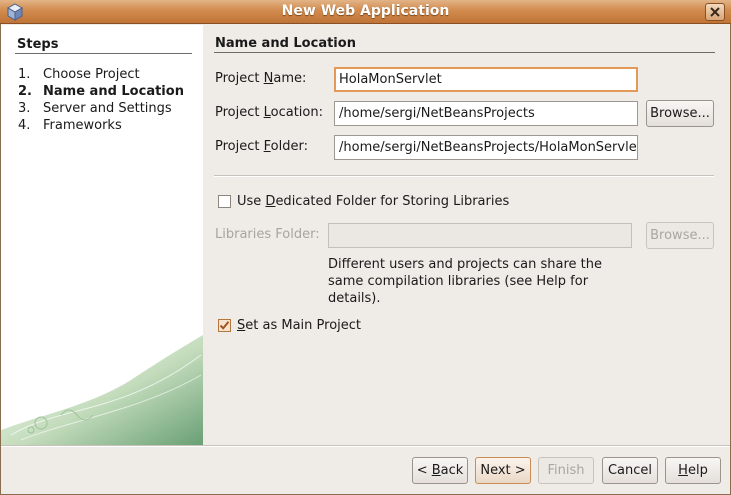  I want to click on step-item: 4. Frameworks, so click(101, 125).